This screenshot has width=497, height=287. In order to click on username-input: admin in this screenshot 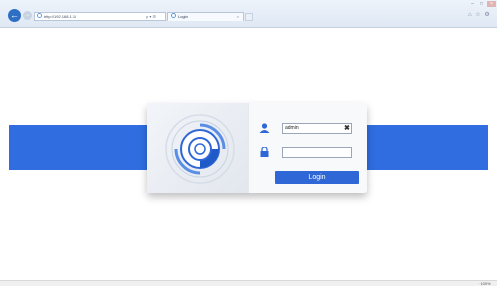, I will do `click(317, 128)`.